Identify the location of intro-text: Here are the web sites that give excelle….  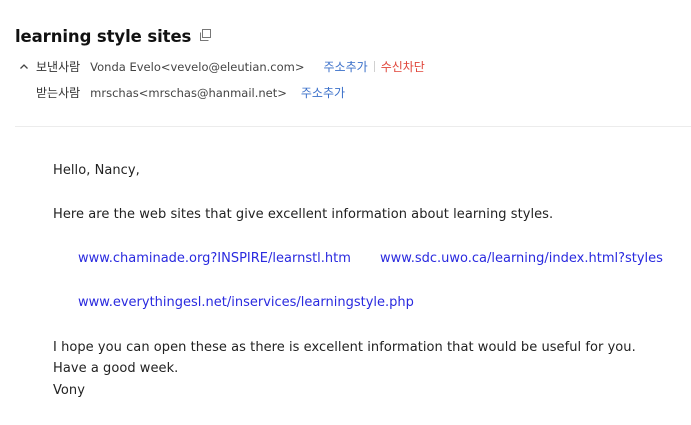
(303, 214).